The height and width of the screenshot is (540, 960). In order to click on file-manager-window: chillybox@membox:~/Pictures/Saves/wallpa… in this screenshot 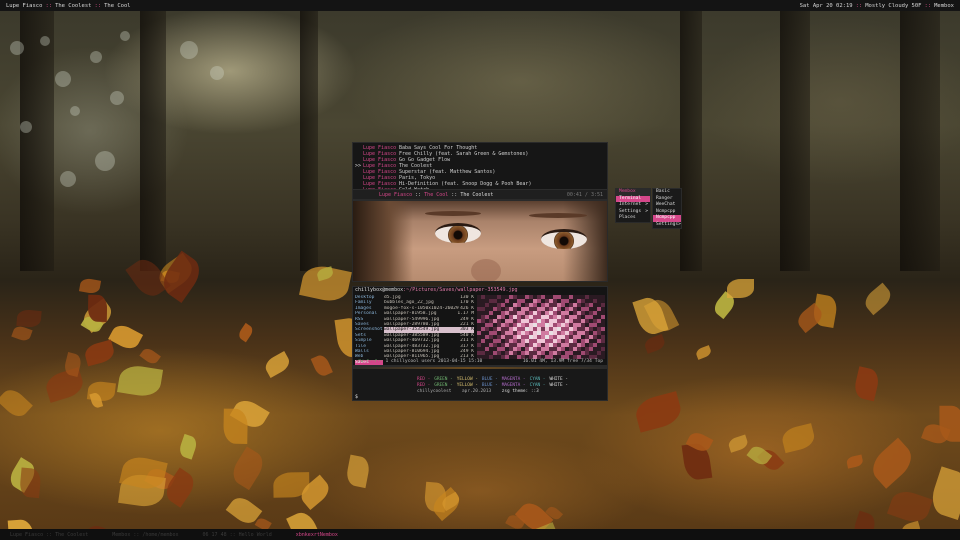, I will do `click(480, 326)`.